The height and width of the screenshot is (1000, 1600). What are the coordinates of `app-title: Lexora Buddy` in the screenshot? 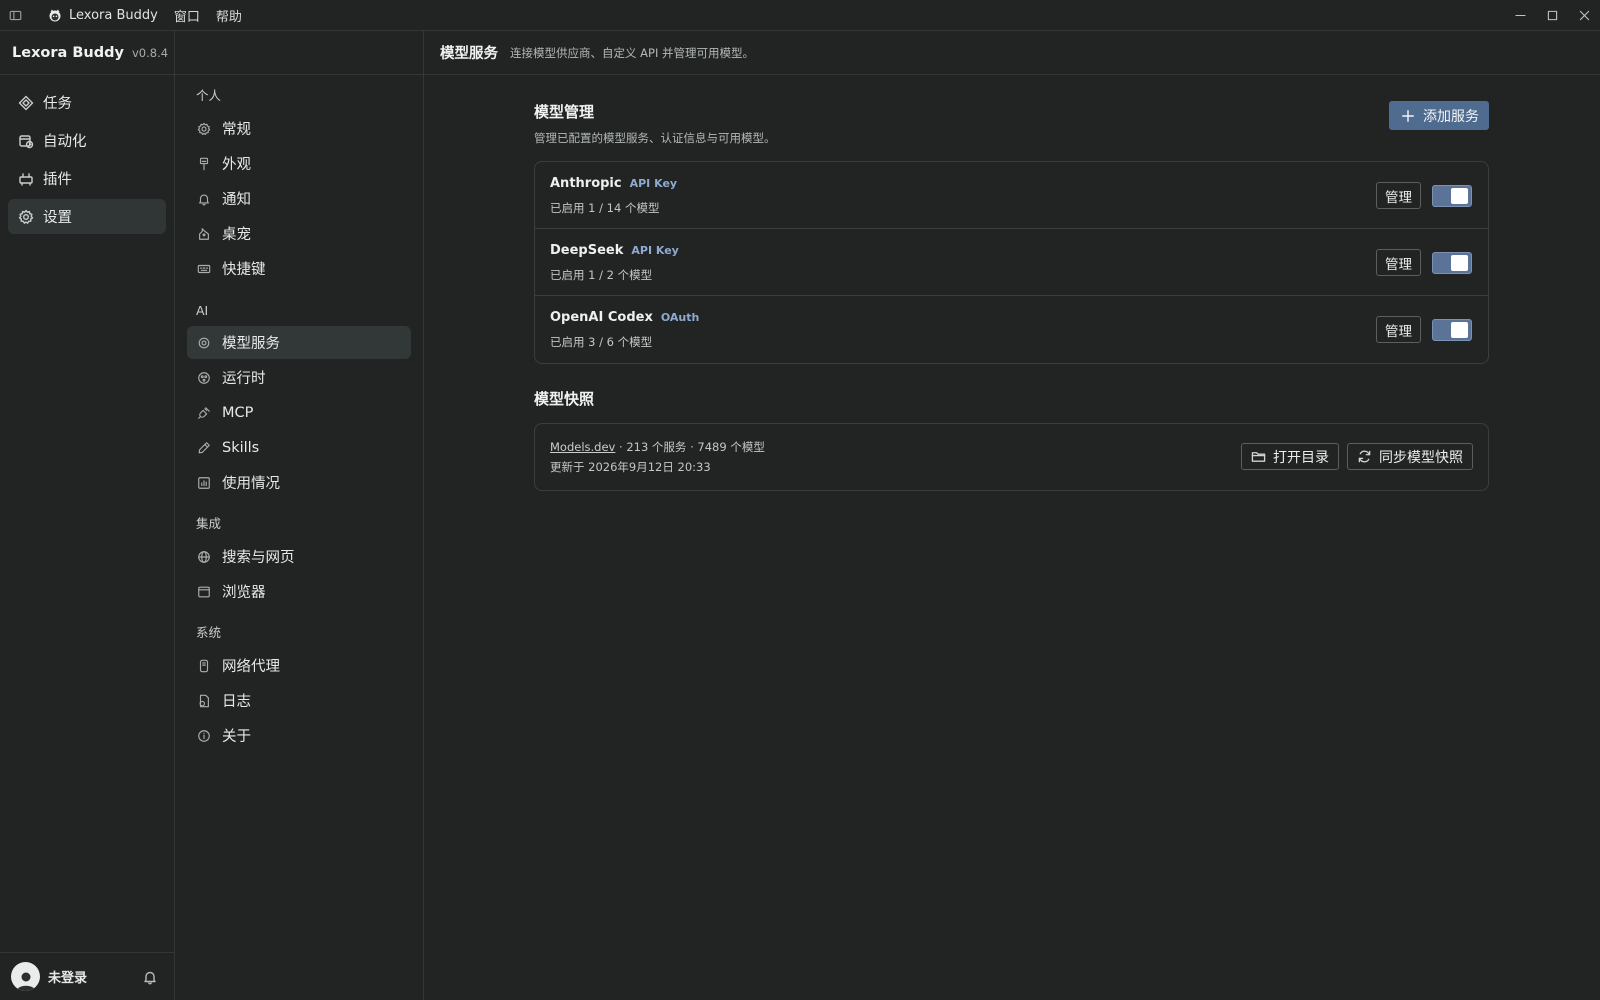 It's located at (113, 15).